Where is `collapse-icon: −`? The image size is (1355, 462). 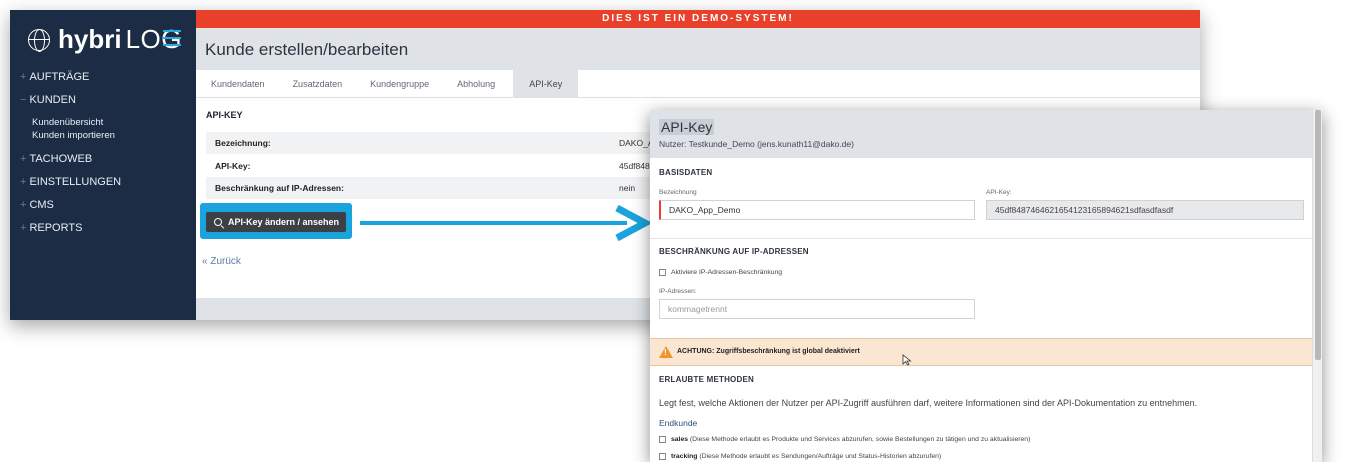
collapse-icon: − is located at coordinates (23, 100).